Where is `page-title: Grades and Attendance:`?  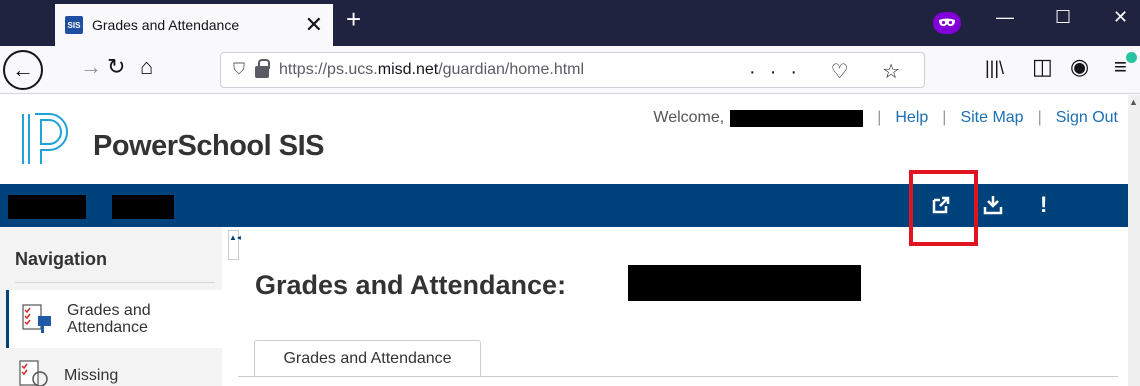 page-title: Grades and Attendance: is located at coordinates (411, 285).